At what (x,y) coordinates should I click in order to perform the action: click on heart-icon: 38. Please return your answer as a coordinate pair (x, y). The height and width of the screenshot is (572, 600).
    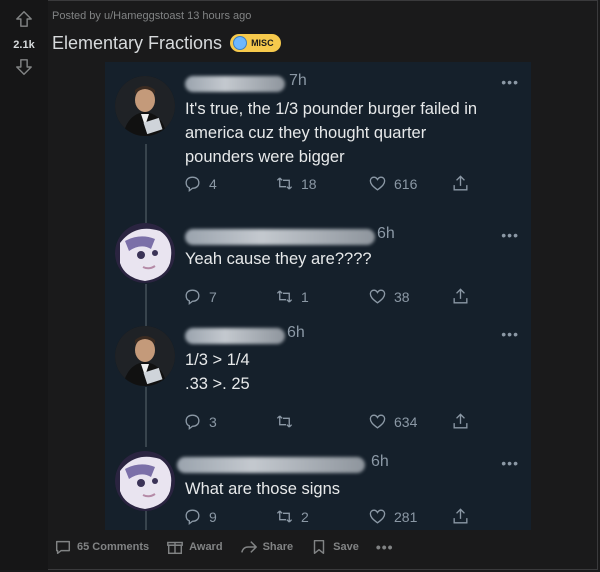
    Looking at the image, I should click on (389, 296).